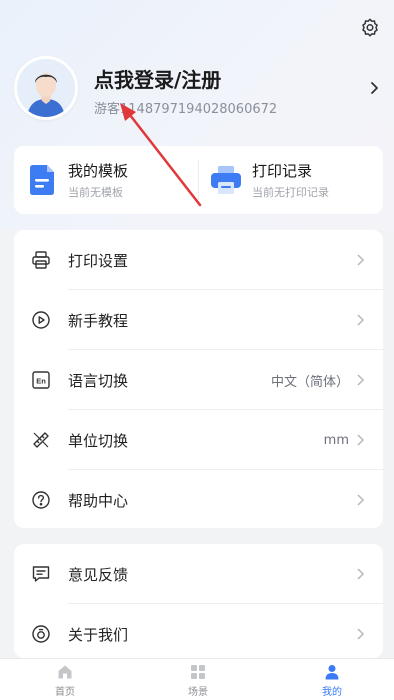 Image resolution: width=394 pixels, height=700 pixels. What do you see at coordinates (98, 634) in the screenshot?
I see `about-label: 关于我们` at bounding box center [98, 634].